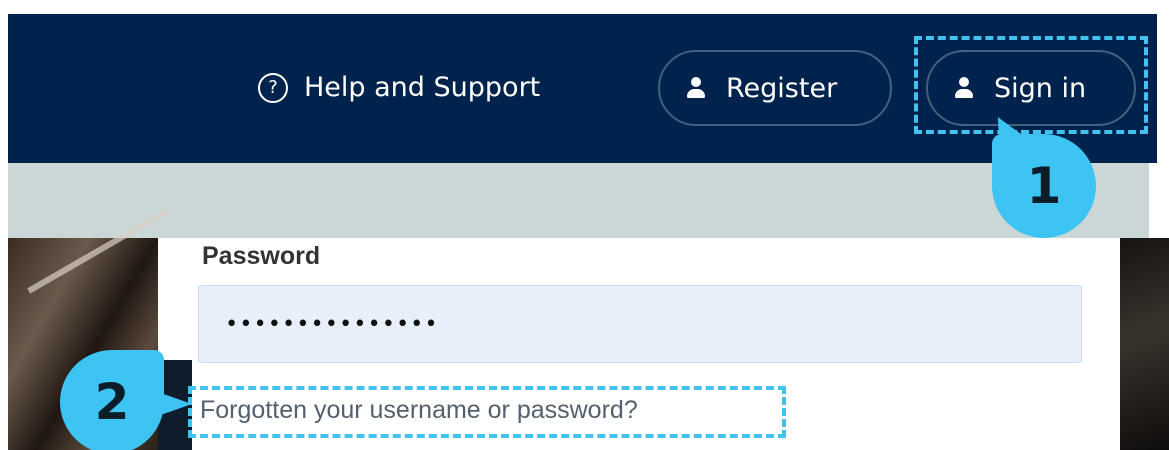 The height and width of the screenshot is (450, 1169). I want to click on password-label: Password, so click(261, 256).